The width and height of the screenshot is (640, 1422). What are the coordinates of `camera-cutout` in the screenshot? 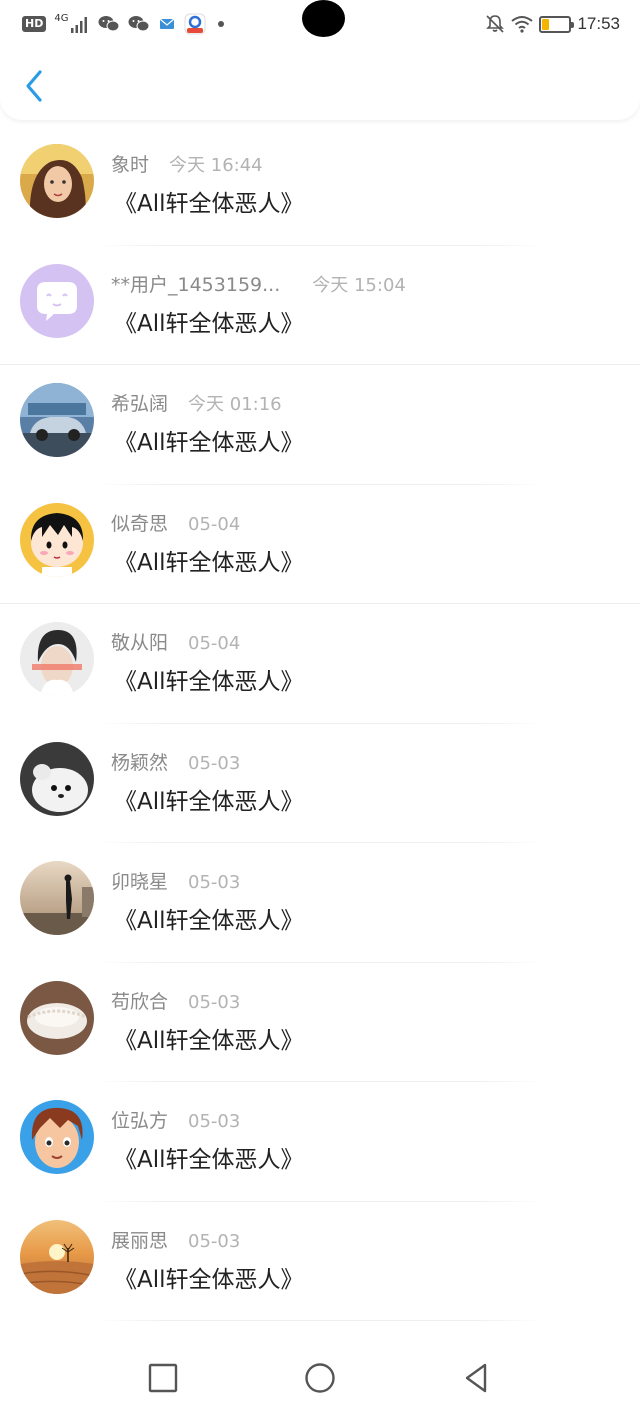 It's located at (323, 18).